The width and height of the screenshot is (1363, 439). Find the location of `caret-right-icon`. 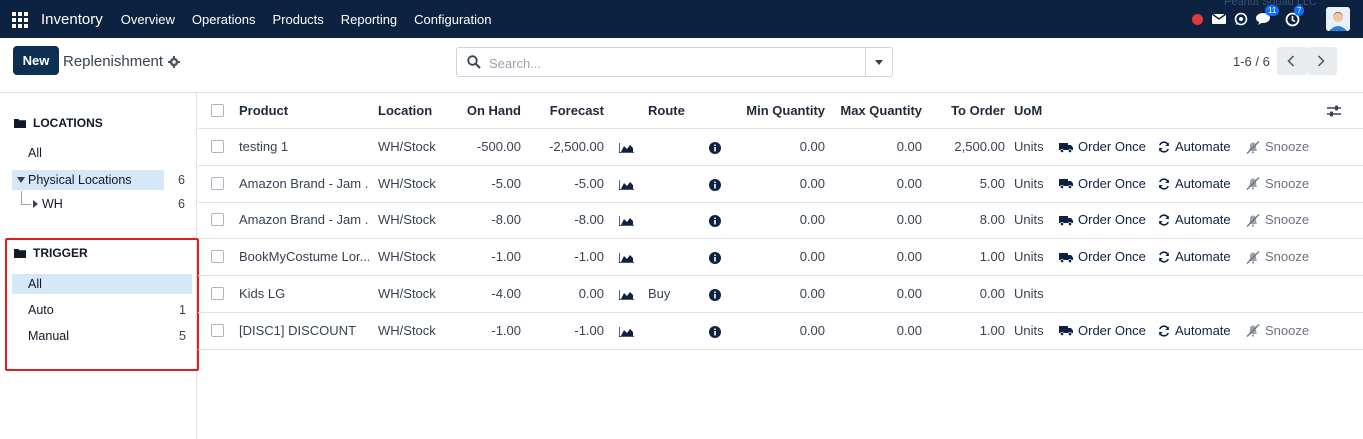

caret-right-icon is located at coordinates (35, 204).